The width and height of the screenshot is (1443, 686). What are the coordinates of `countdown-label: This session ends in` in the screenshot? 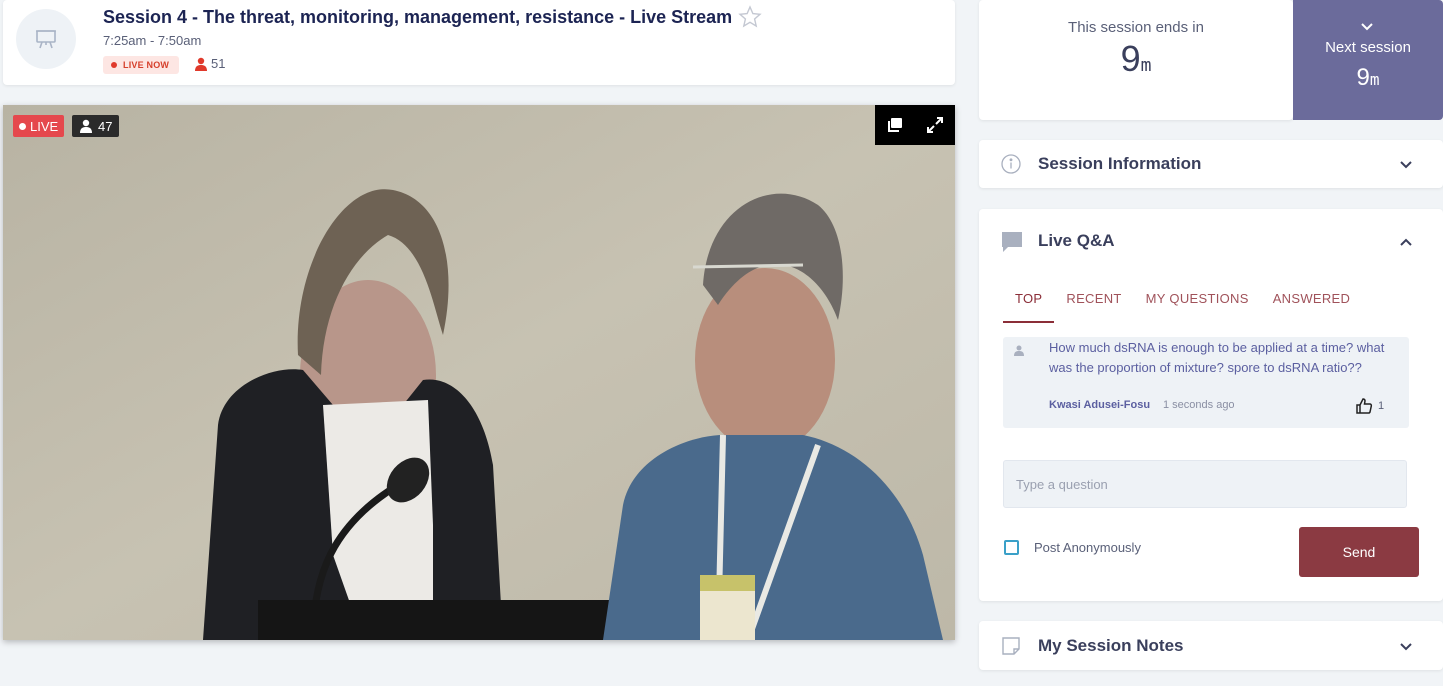 It's located at (1136, 27).